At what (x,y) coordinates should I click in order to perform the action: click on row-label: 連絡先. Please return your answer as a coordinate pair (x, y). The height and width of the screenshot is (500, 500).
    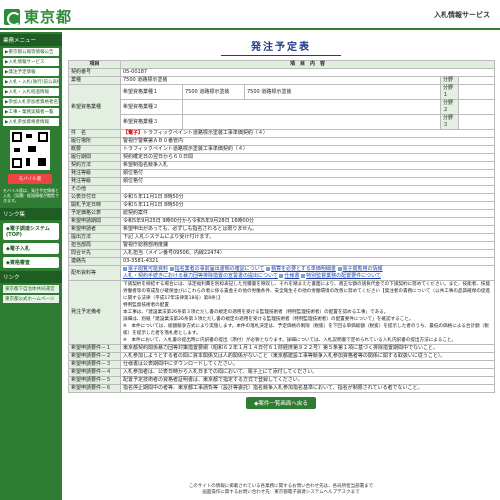
    Looking at the image, I should click on (94, 261).